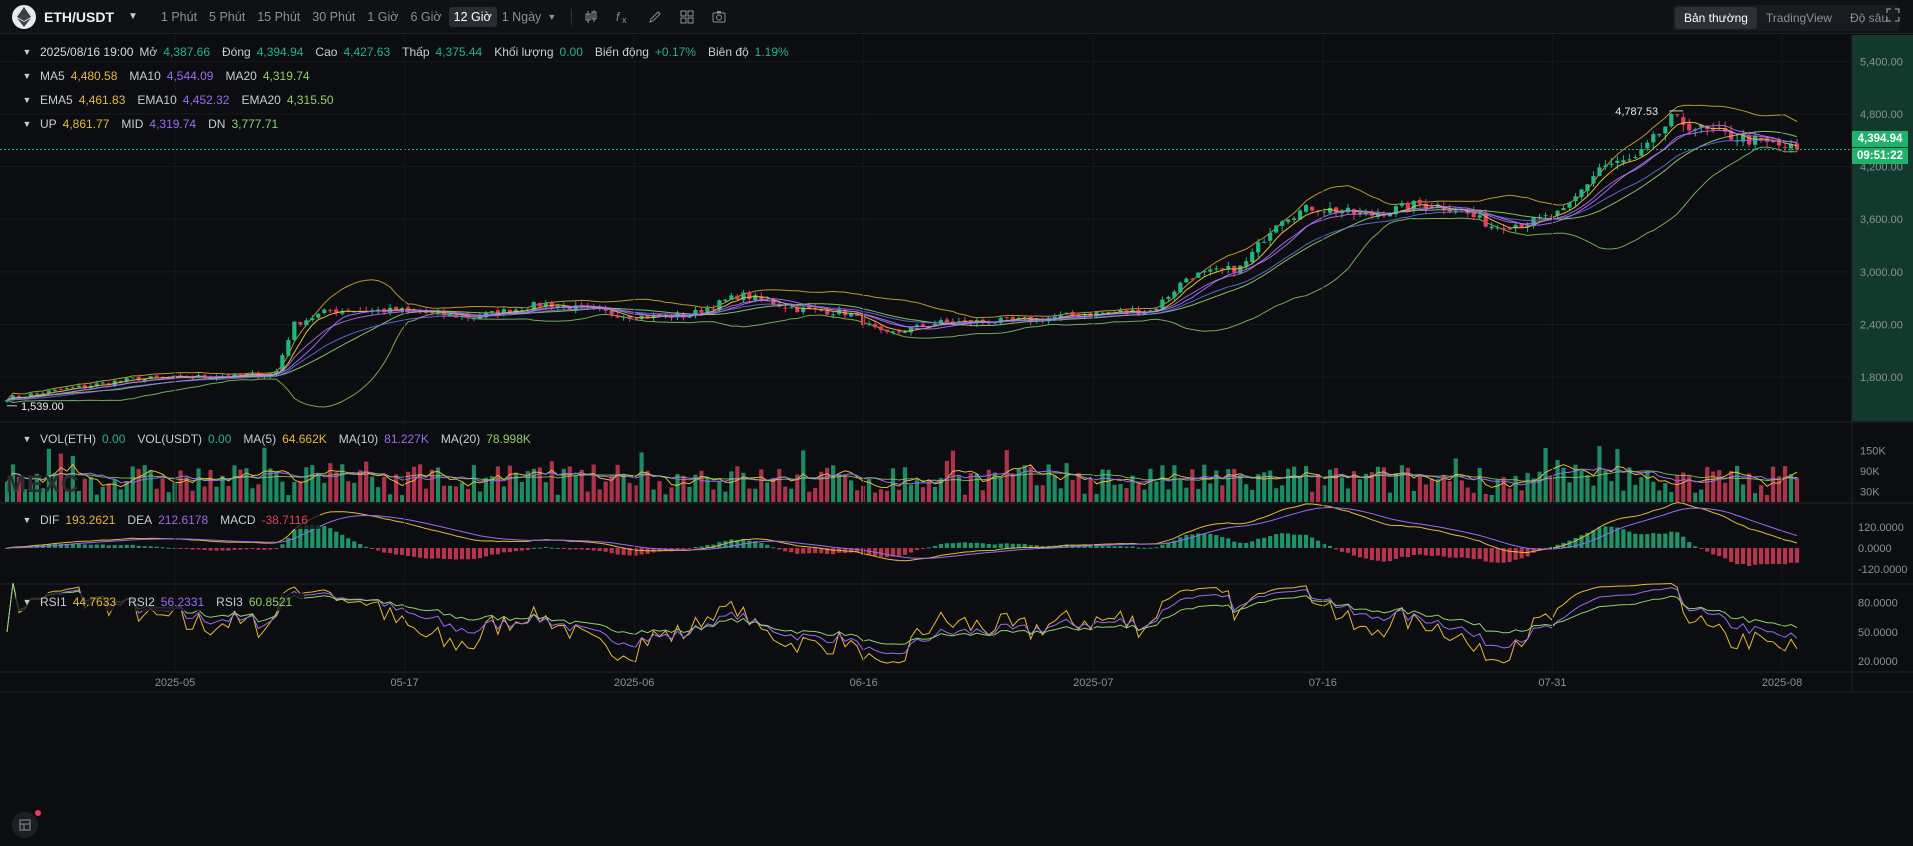 The width and height of the screenshot is (1913, 846). I want to click on symbol-selector: ETH/USDT ▼, so click(69, 16).